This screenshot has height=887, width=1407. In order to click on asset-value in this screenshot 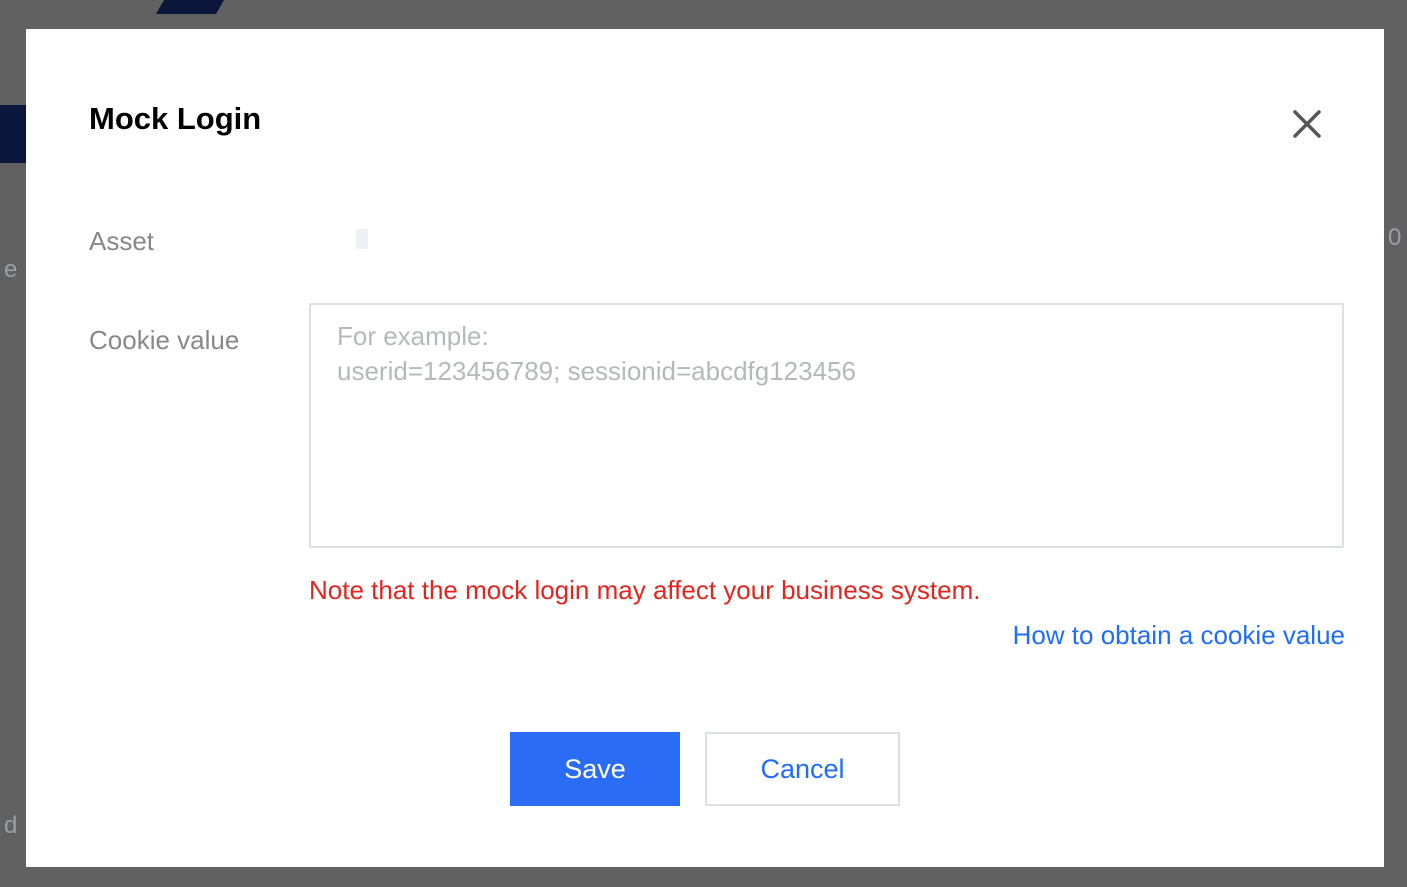, I will do `click(362, 239)`.